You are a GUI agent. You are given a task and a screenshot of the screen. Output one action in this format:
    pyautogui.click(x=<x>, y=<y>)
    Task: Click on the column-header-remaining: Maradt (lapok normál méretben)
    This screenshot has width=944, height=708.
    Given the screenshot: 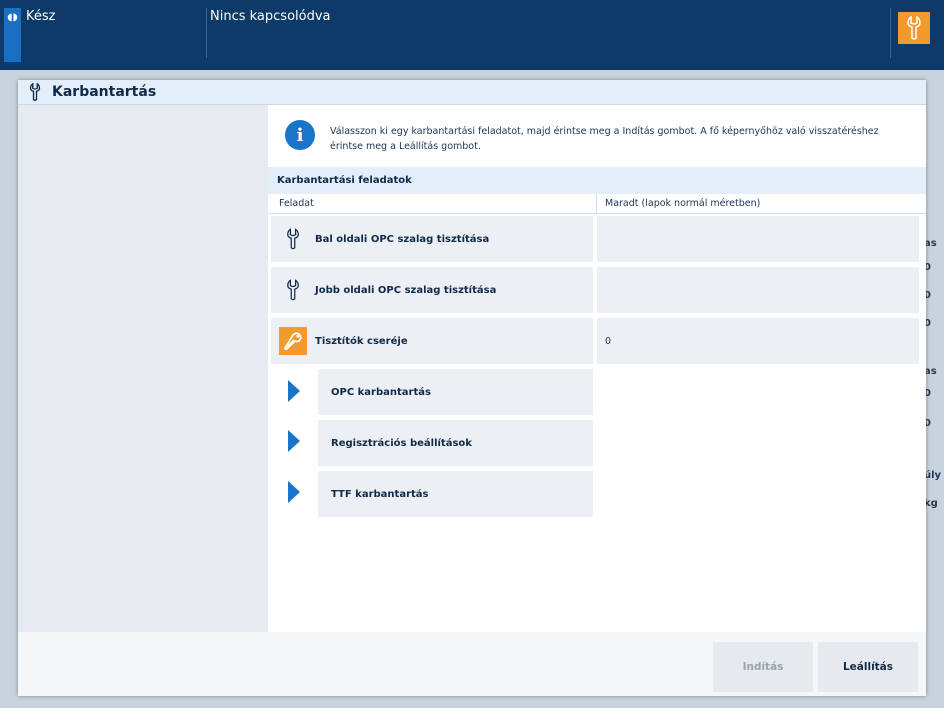 What is the action you would take?
    pyautogui.click(x=683, y=203)
    